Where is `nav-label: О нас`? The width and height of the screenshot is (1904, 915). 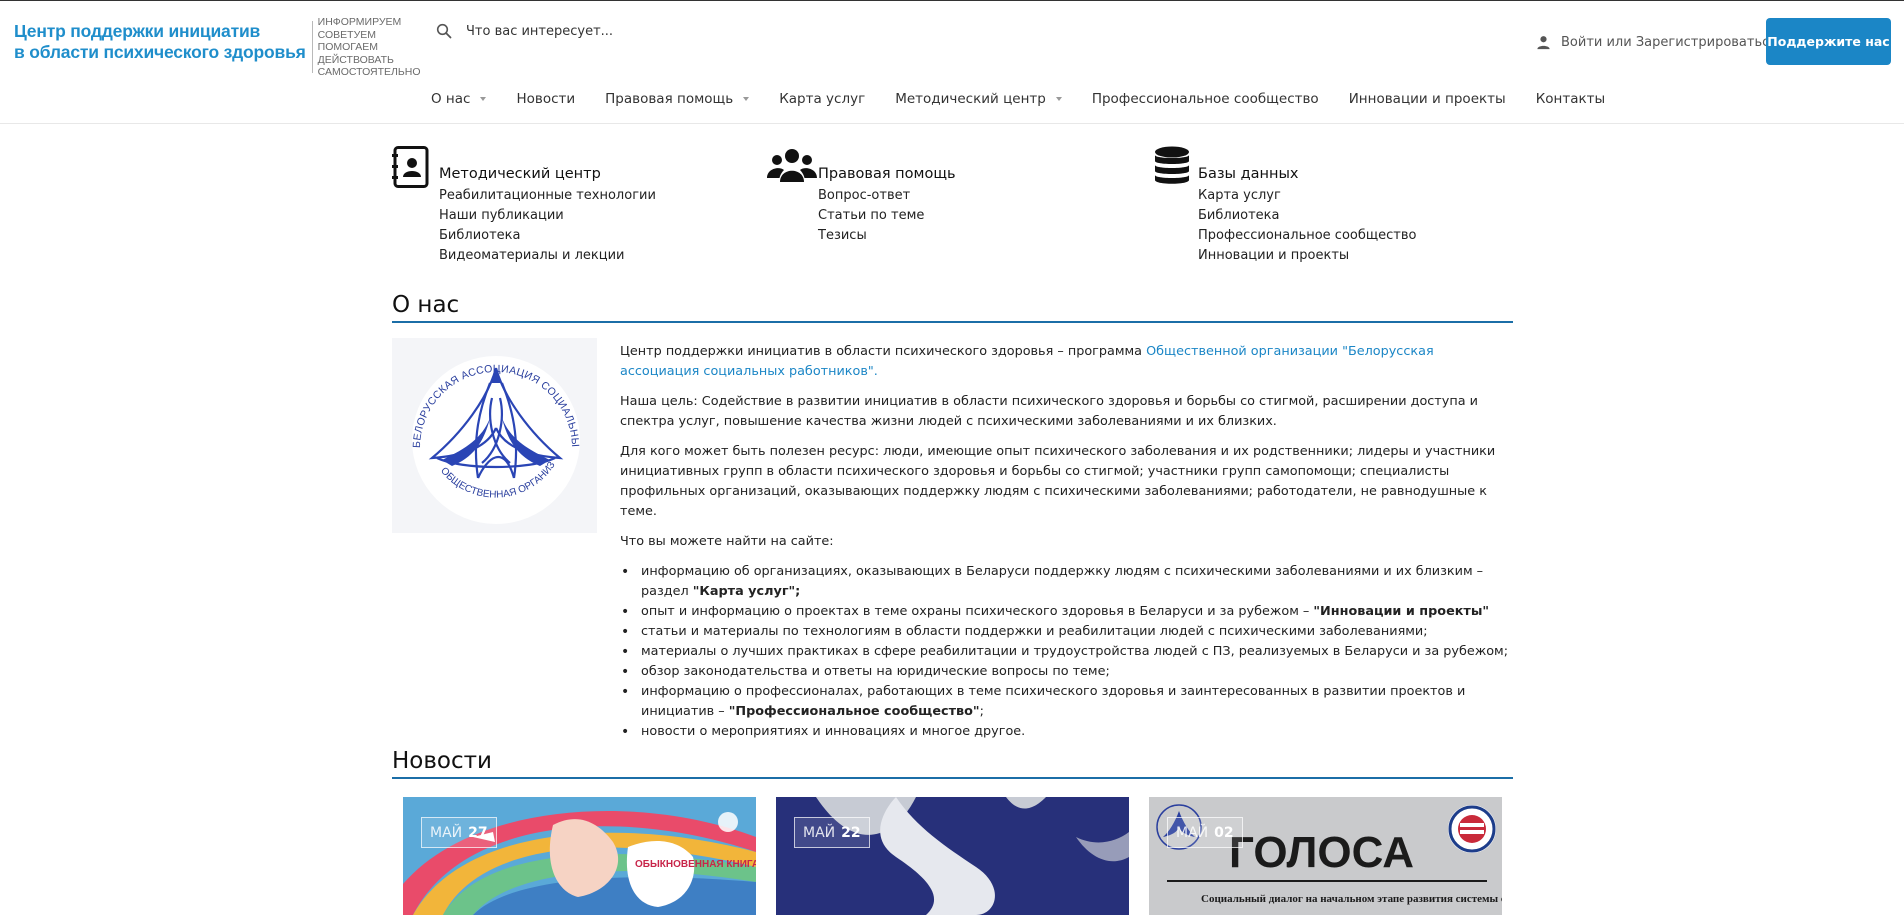
nav-label: О нас is located at coordinates (451, 99).